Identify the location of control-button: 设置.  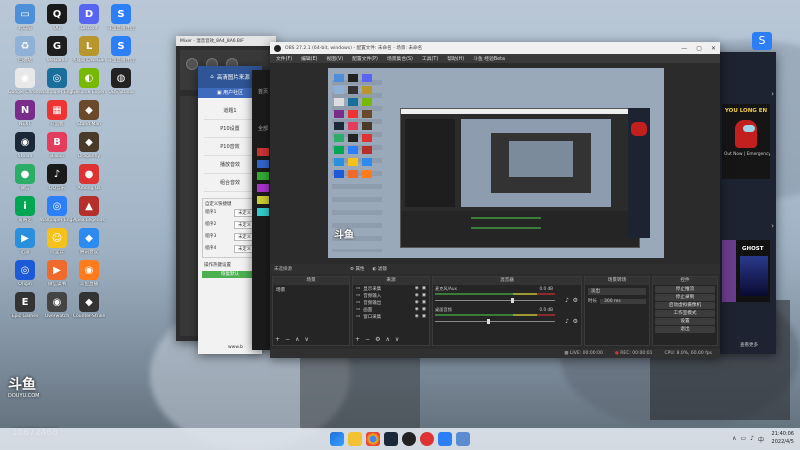
(685, 321).